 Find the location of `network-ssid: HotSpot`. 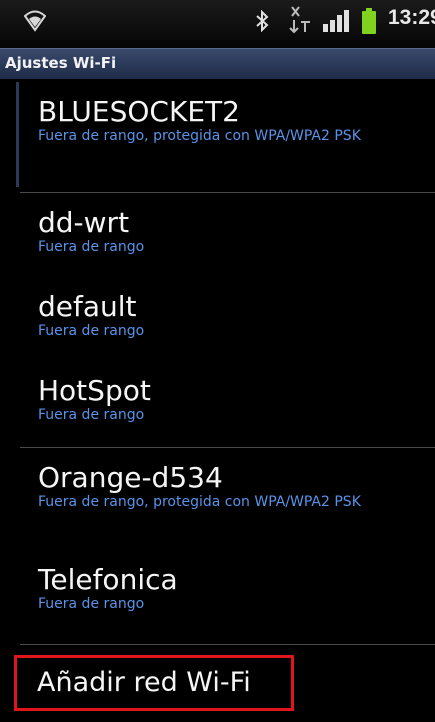

network-ssid: HotSpot is located at coordinates (94, 390).